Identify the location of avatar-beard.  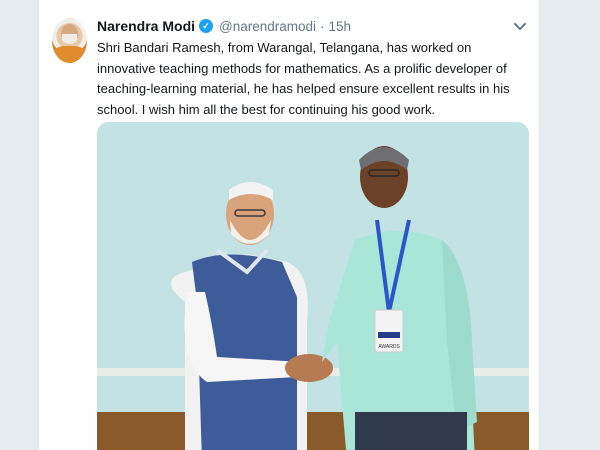
(69, 39).